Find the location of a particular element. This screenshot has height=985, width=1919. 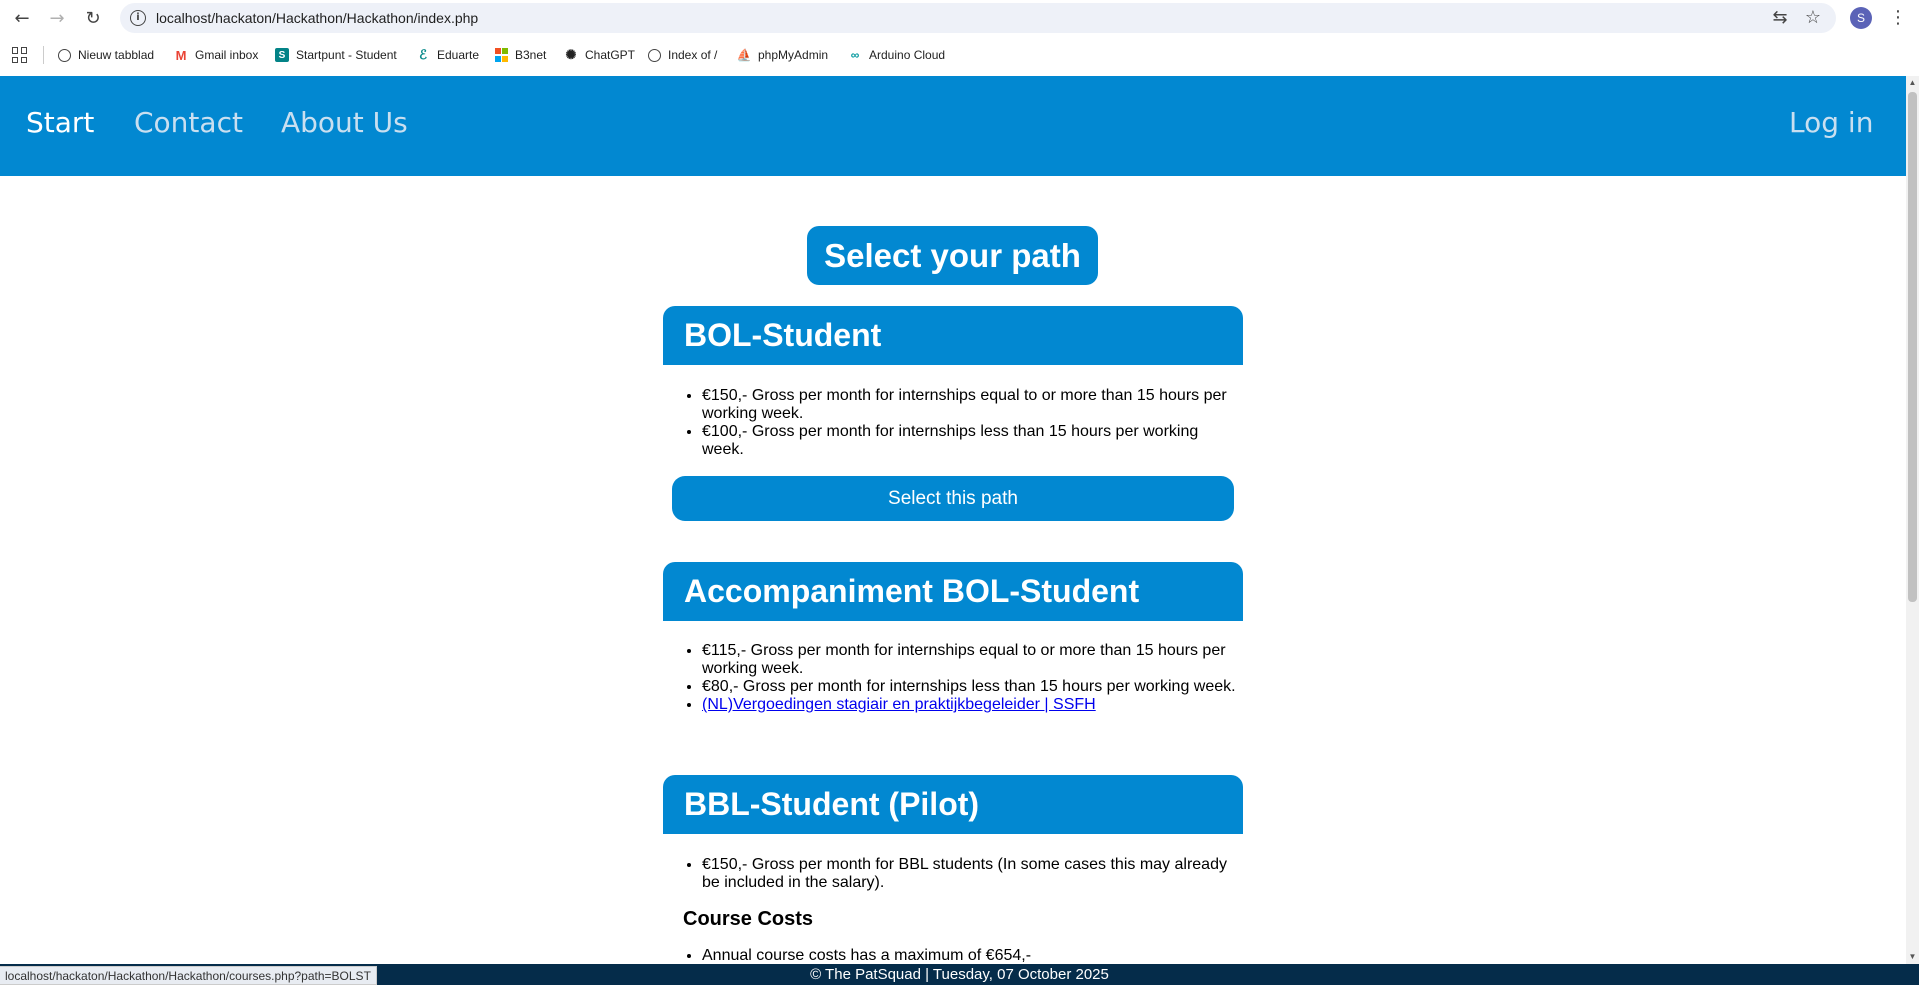

bookmark-b3net: B3net is located at coordinates (520, 55).